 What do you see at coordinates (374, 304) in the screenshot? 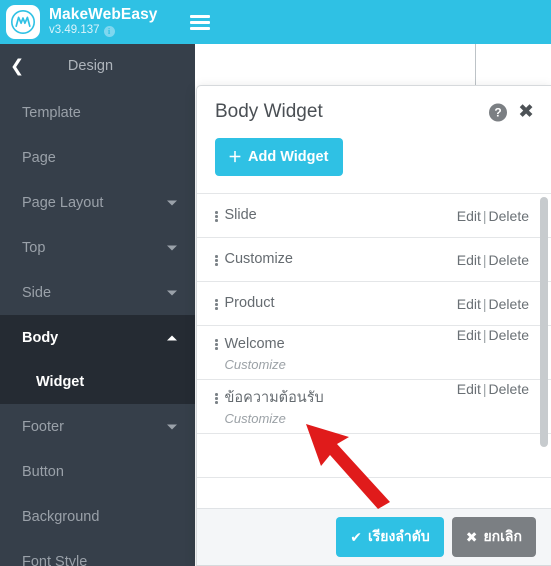
I see `table-row: Product Edit | Delete` at bounding box center [374, 304].